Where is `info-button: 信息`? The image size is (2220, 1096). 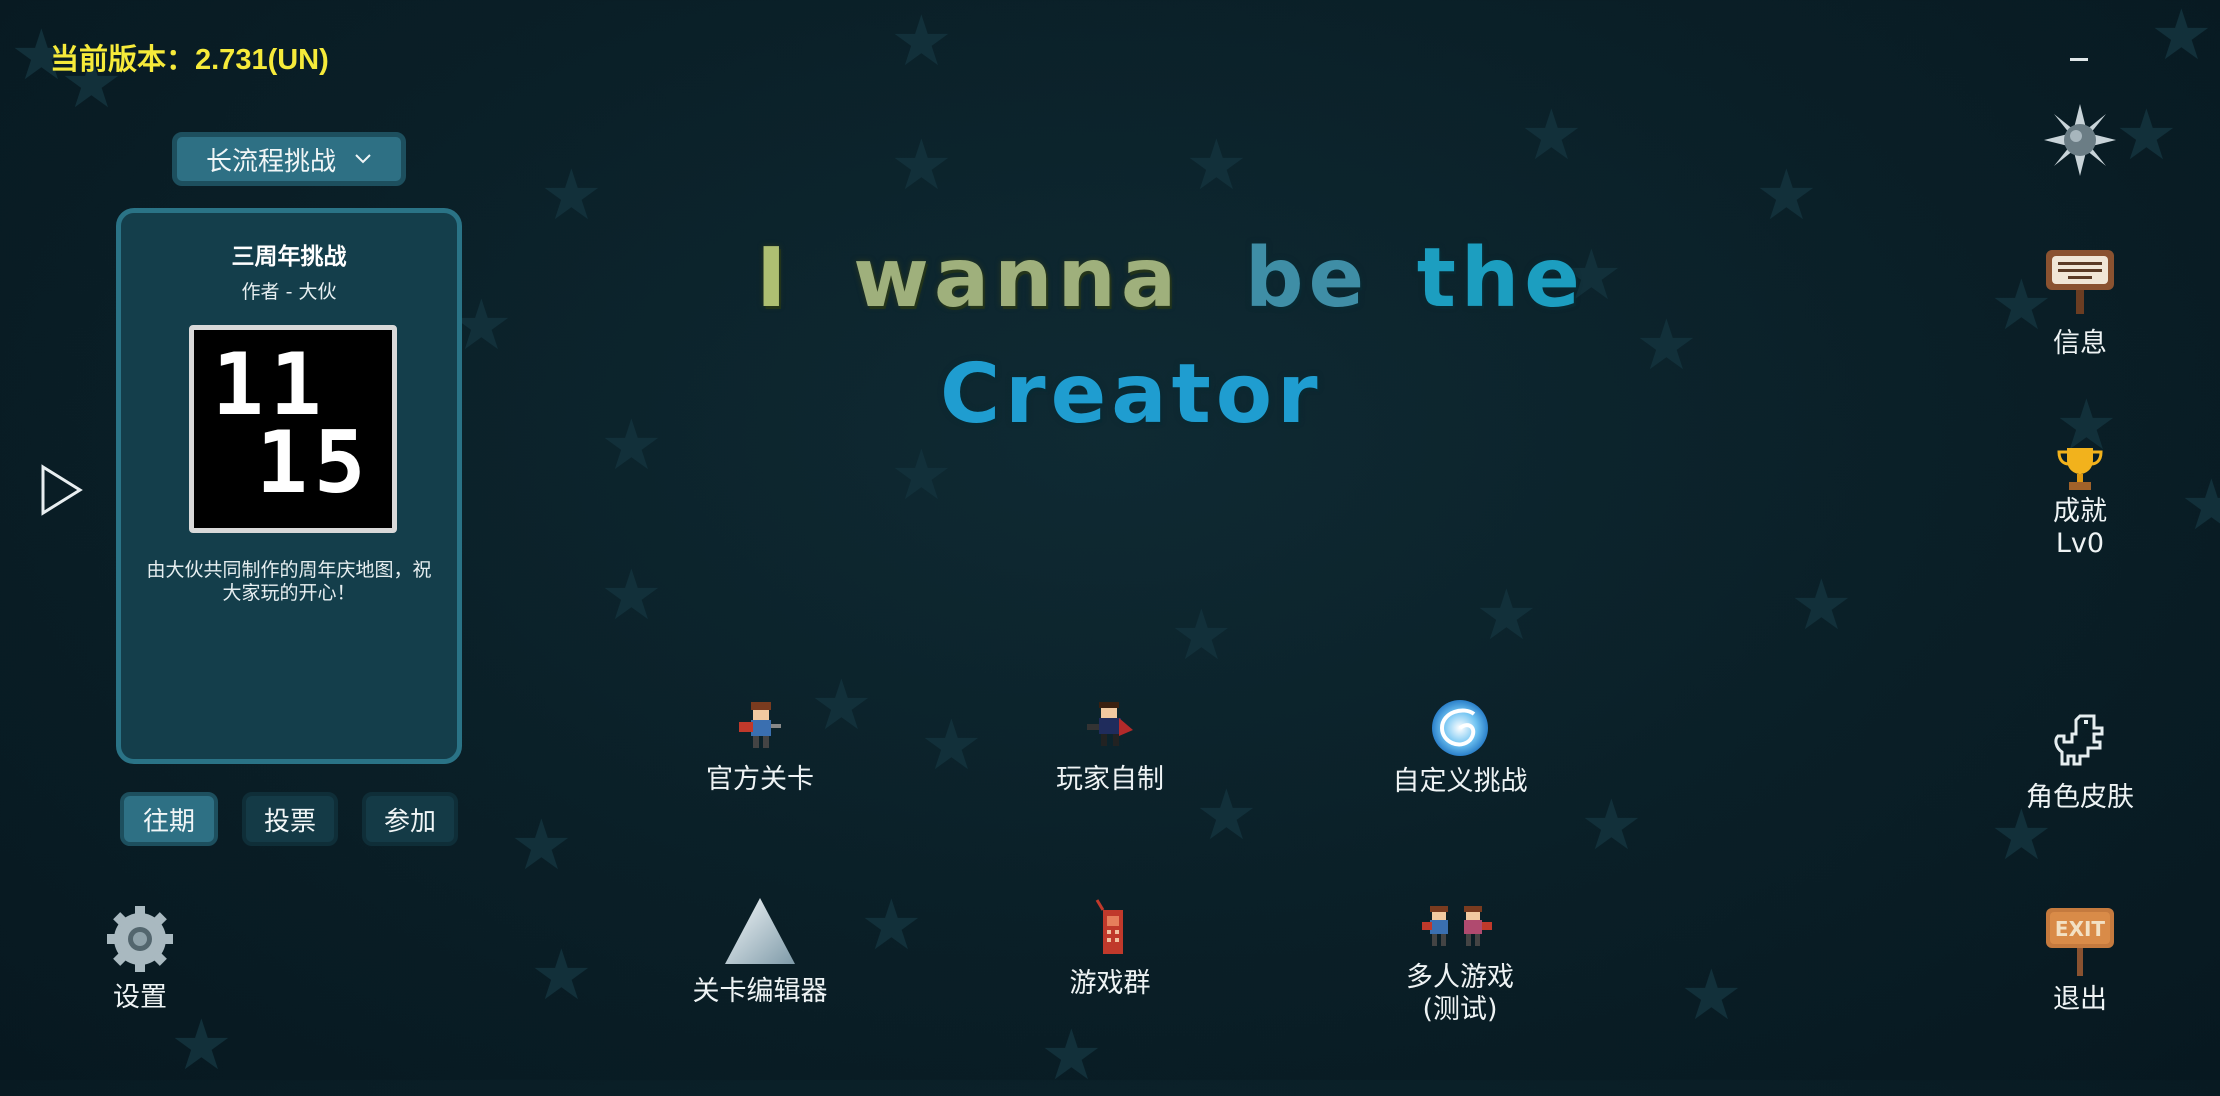 info-button: 信息 is located at coordinates (2080, 303).